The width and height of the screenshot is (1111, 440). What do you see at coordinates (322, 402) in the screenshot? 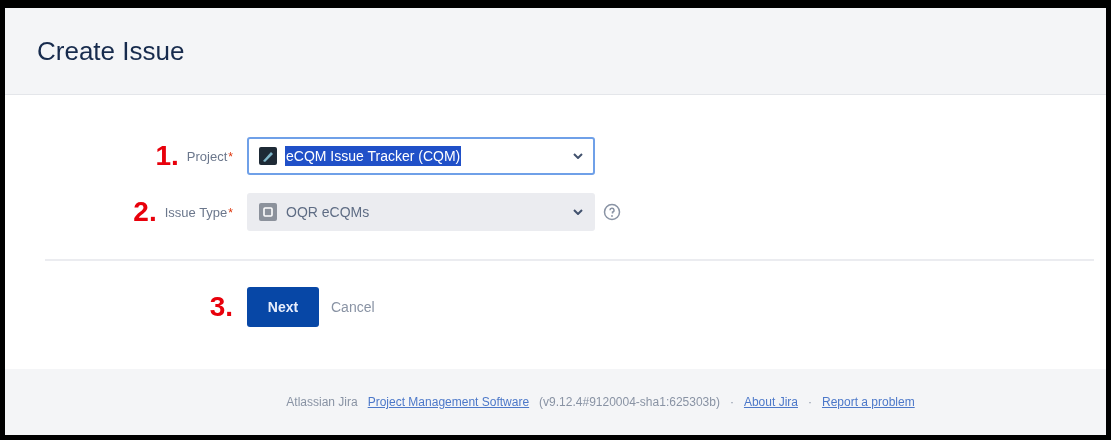
I see `footer-text: Atlassian Jira` at bounding box center [322, 402].